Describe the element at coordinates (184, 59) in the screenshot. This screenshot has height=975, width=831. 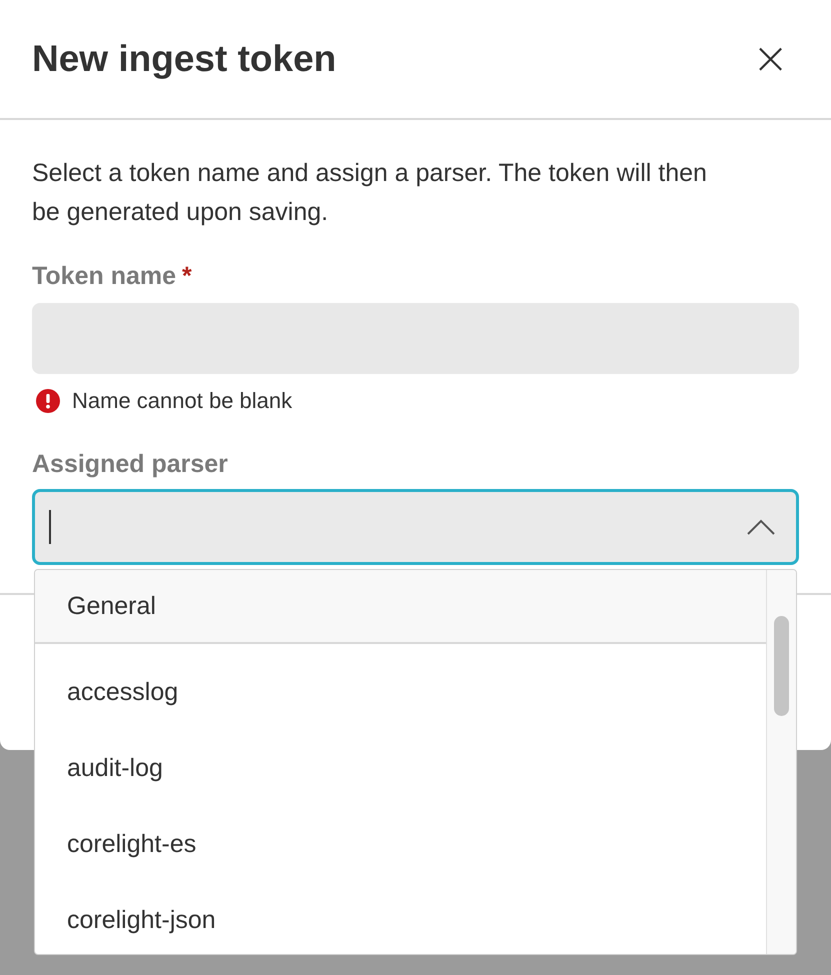
I see `dialog-title: New ingest token` at that location.